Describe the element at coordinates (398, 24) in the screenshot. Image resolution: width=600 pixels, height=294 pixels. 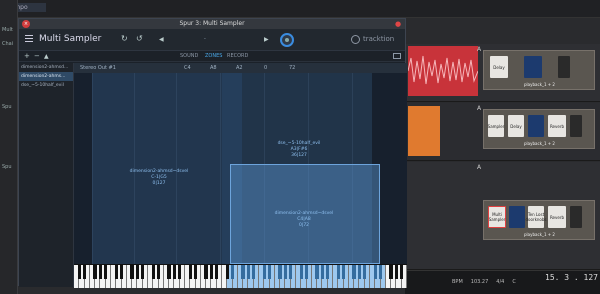
I see `pin-icon: ●` at that location.